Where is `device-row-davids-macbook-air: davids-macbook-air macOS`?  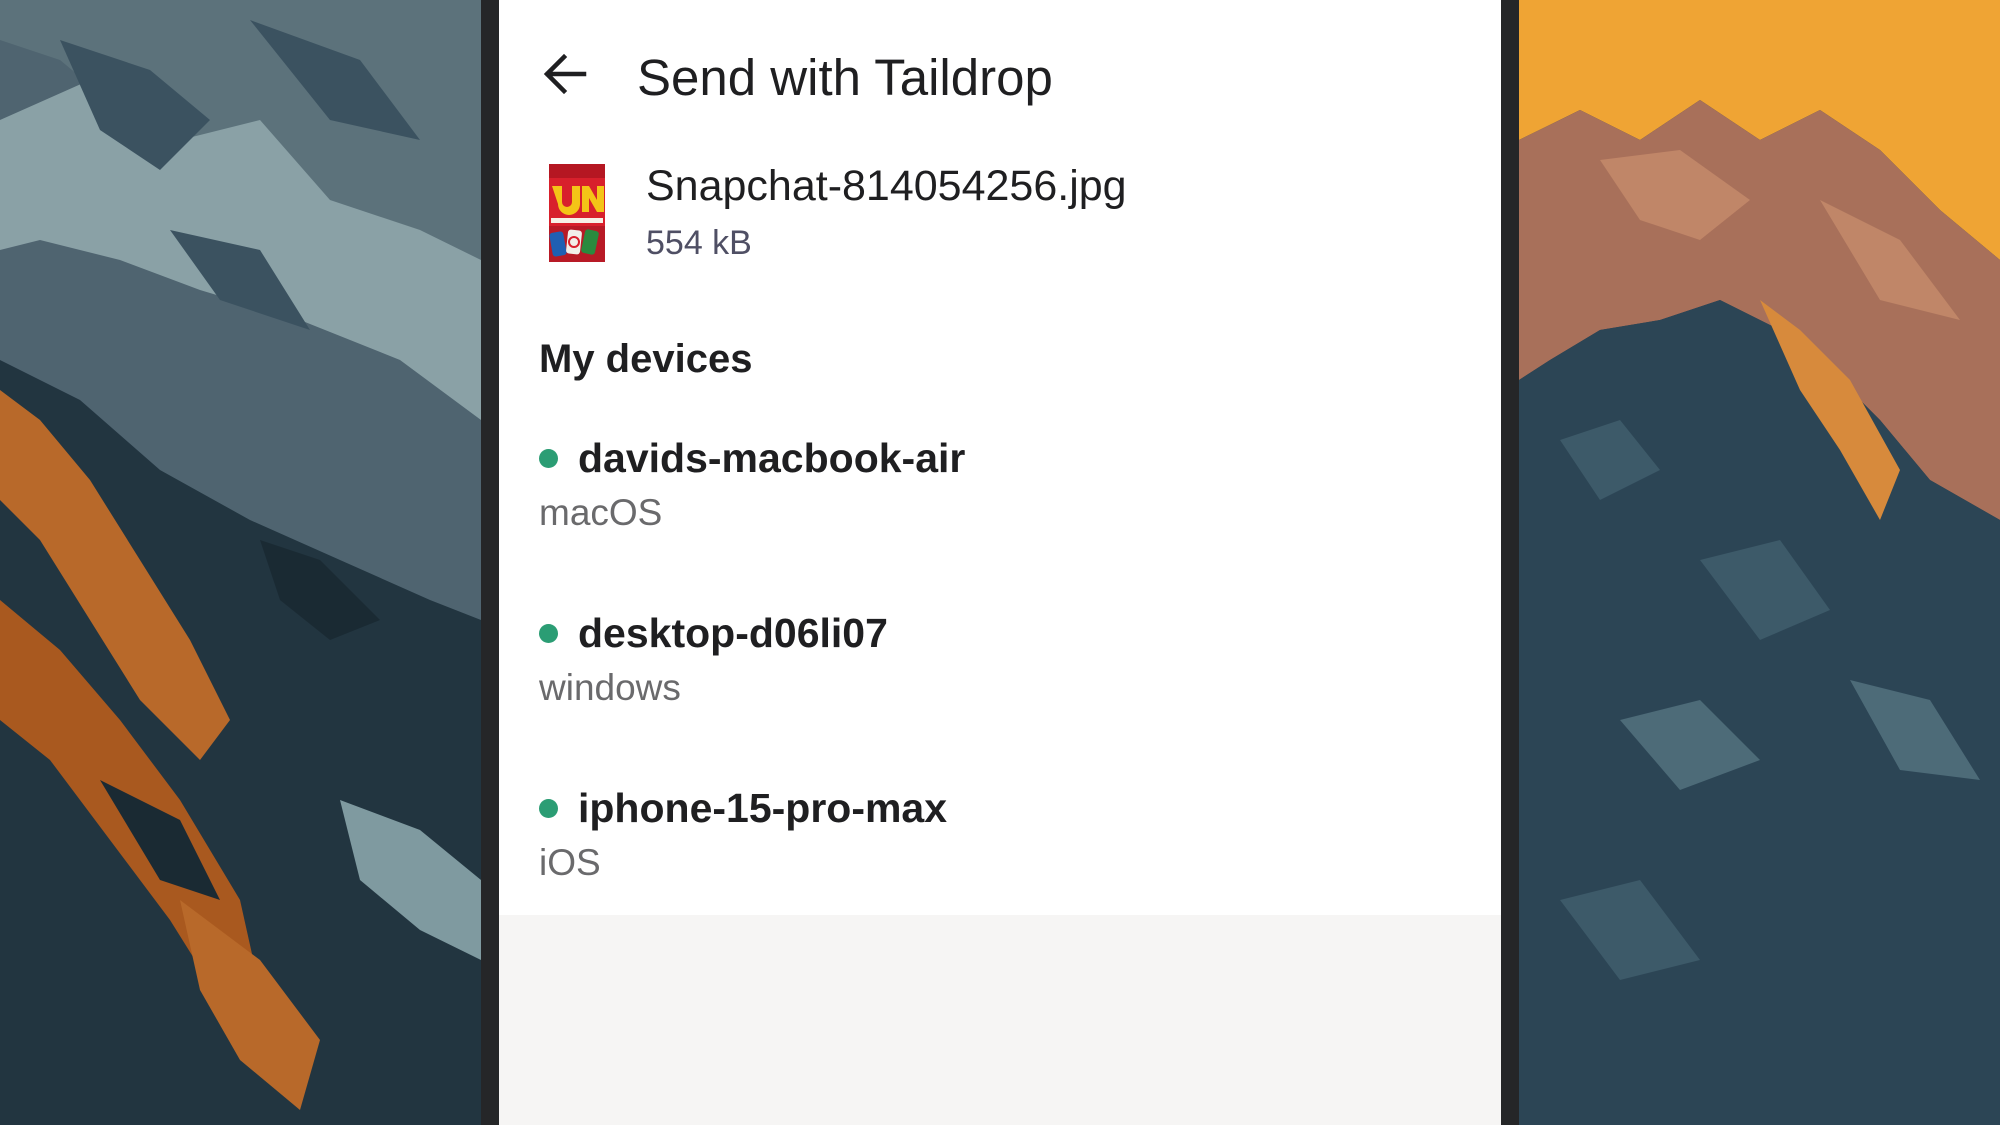 device-row-davids-macbook-air: davids-macbook-air macOS is located at coordinates (1000, 487).